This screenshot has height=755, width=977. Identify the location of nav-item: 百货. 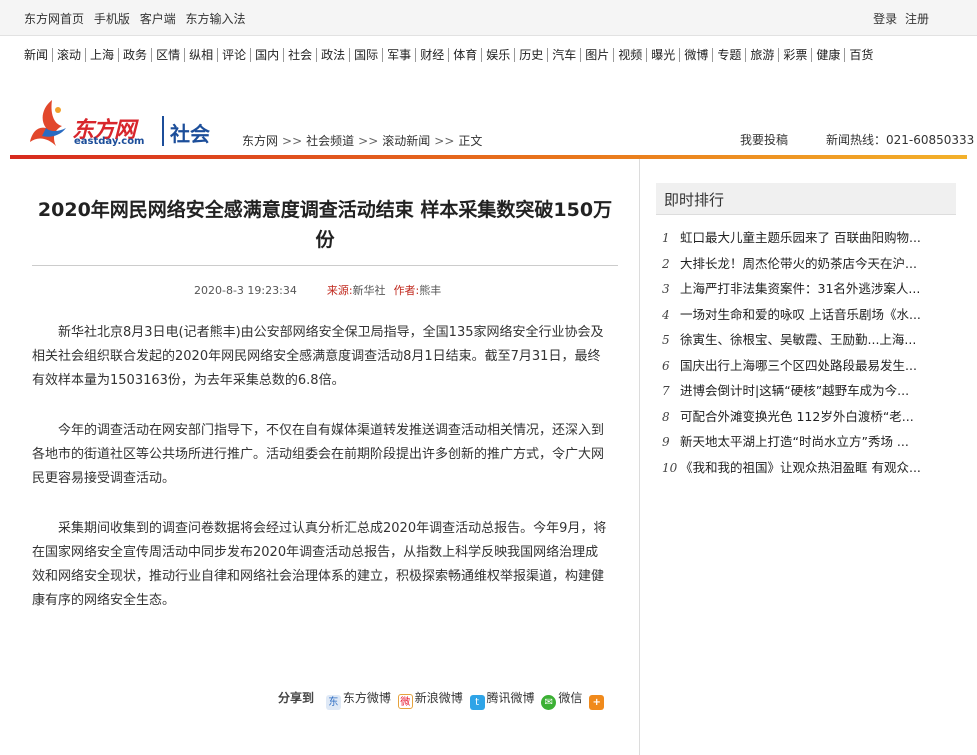
(861, 55).